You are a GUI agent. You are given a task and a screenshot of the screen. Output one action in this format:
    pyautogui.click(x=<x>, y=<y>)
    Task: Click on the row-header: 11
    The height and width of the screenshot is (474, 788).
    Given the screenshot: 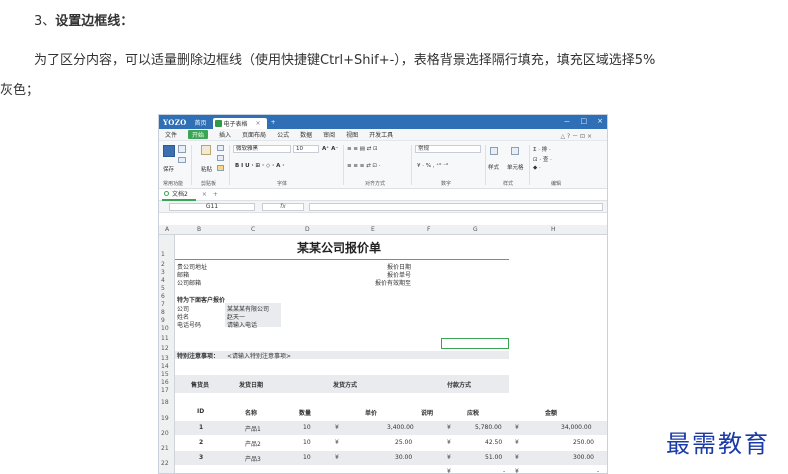 What is the action you would take?
    pyautogui.click(x=165, y=338)
    